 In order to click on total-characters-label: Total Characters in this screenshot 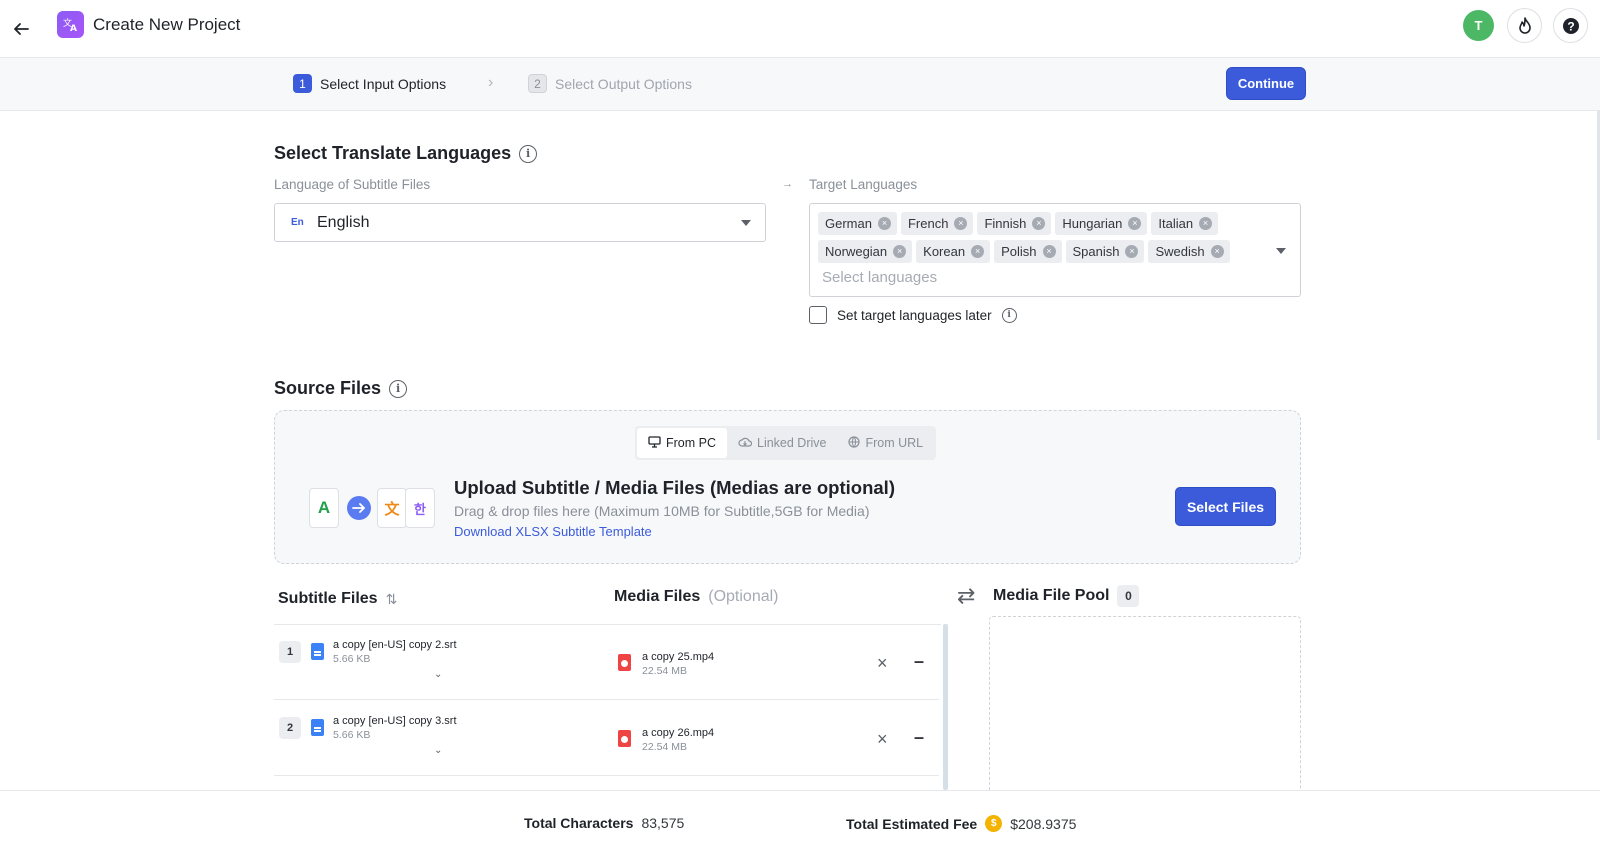, I will do `click(579, 823)`.